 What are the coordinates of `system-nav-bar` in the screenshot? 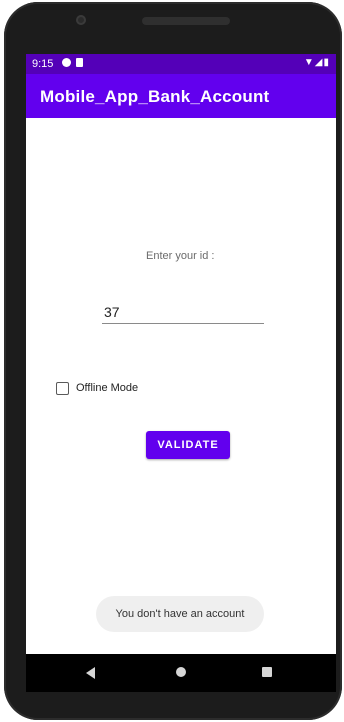 It's located at (181, 673).